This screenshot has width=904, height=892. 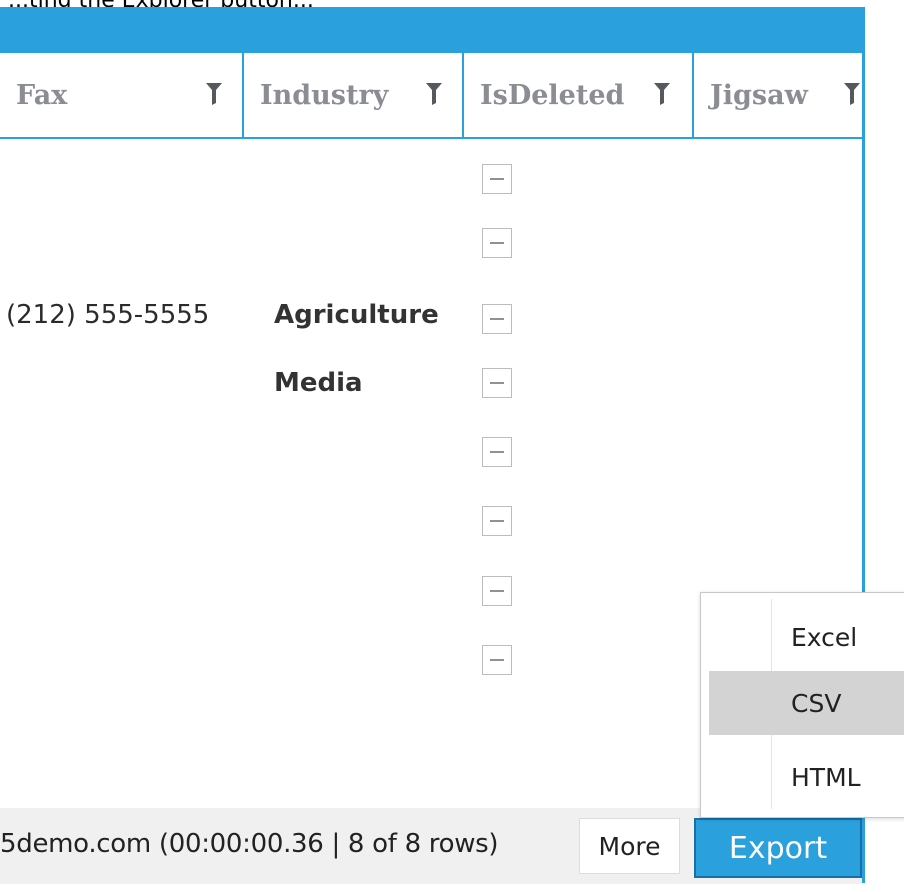 I want to click on menu-item-label: Excel, so click(x=824, y=637).